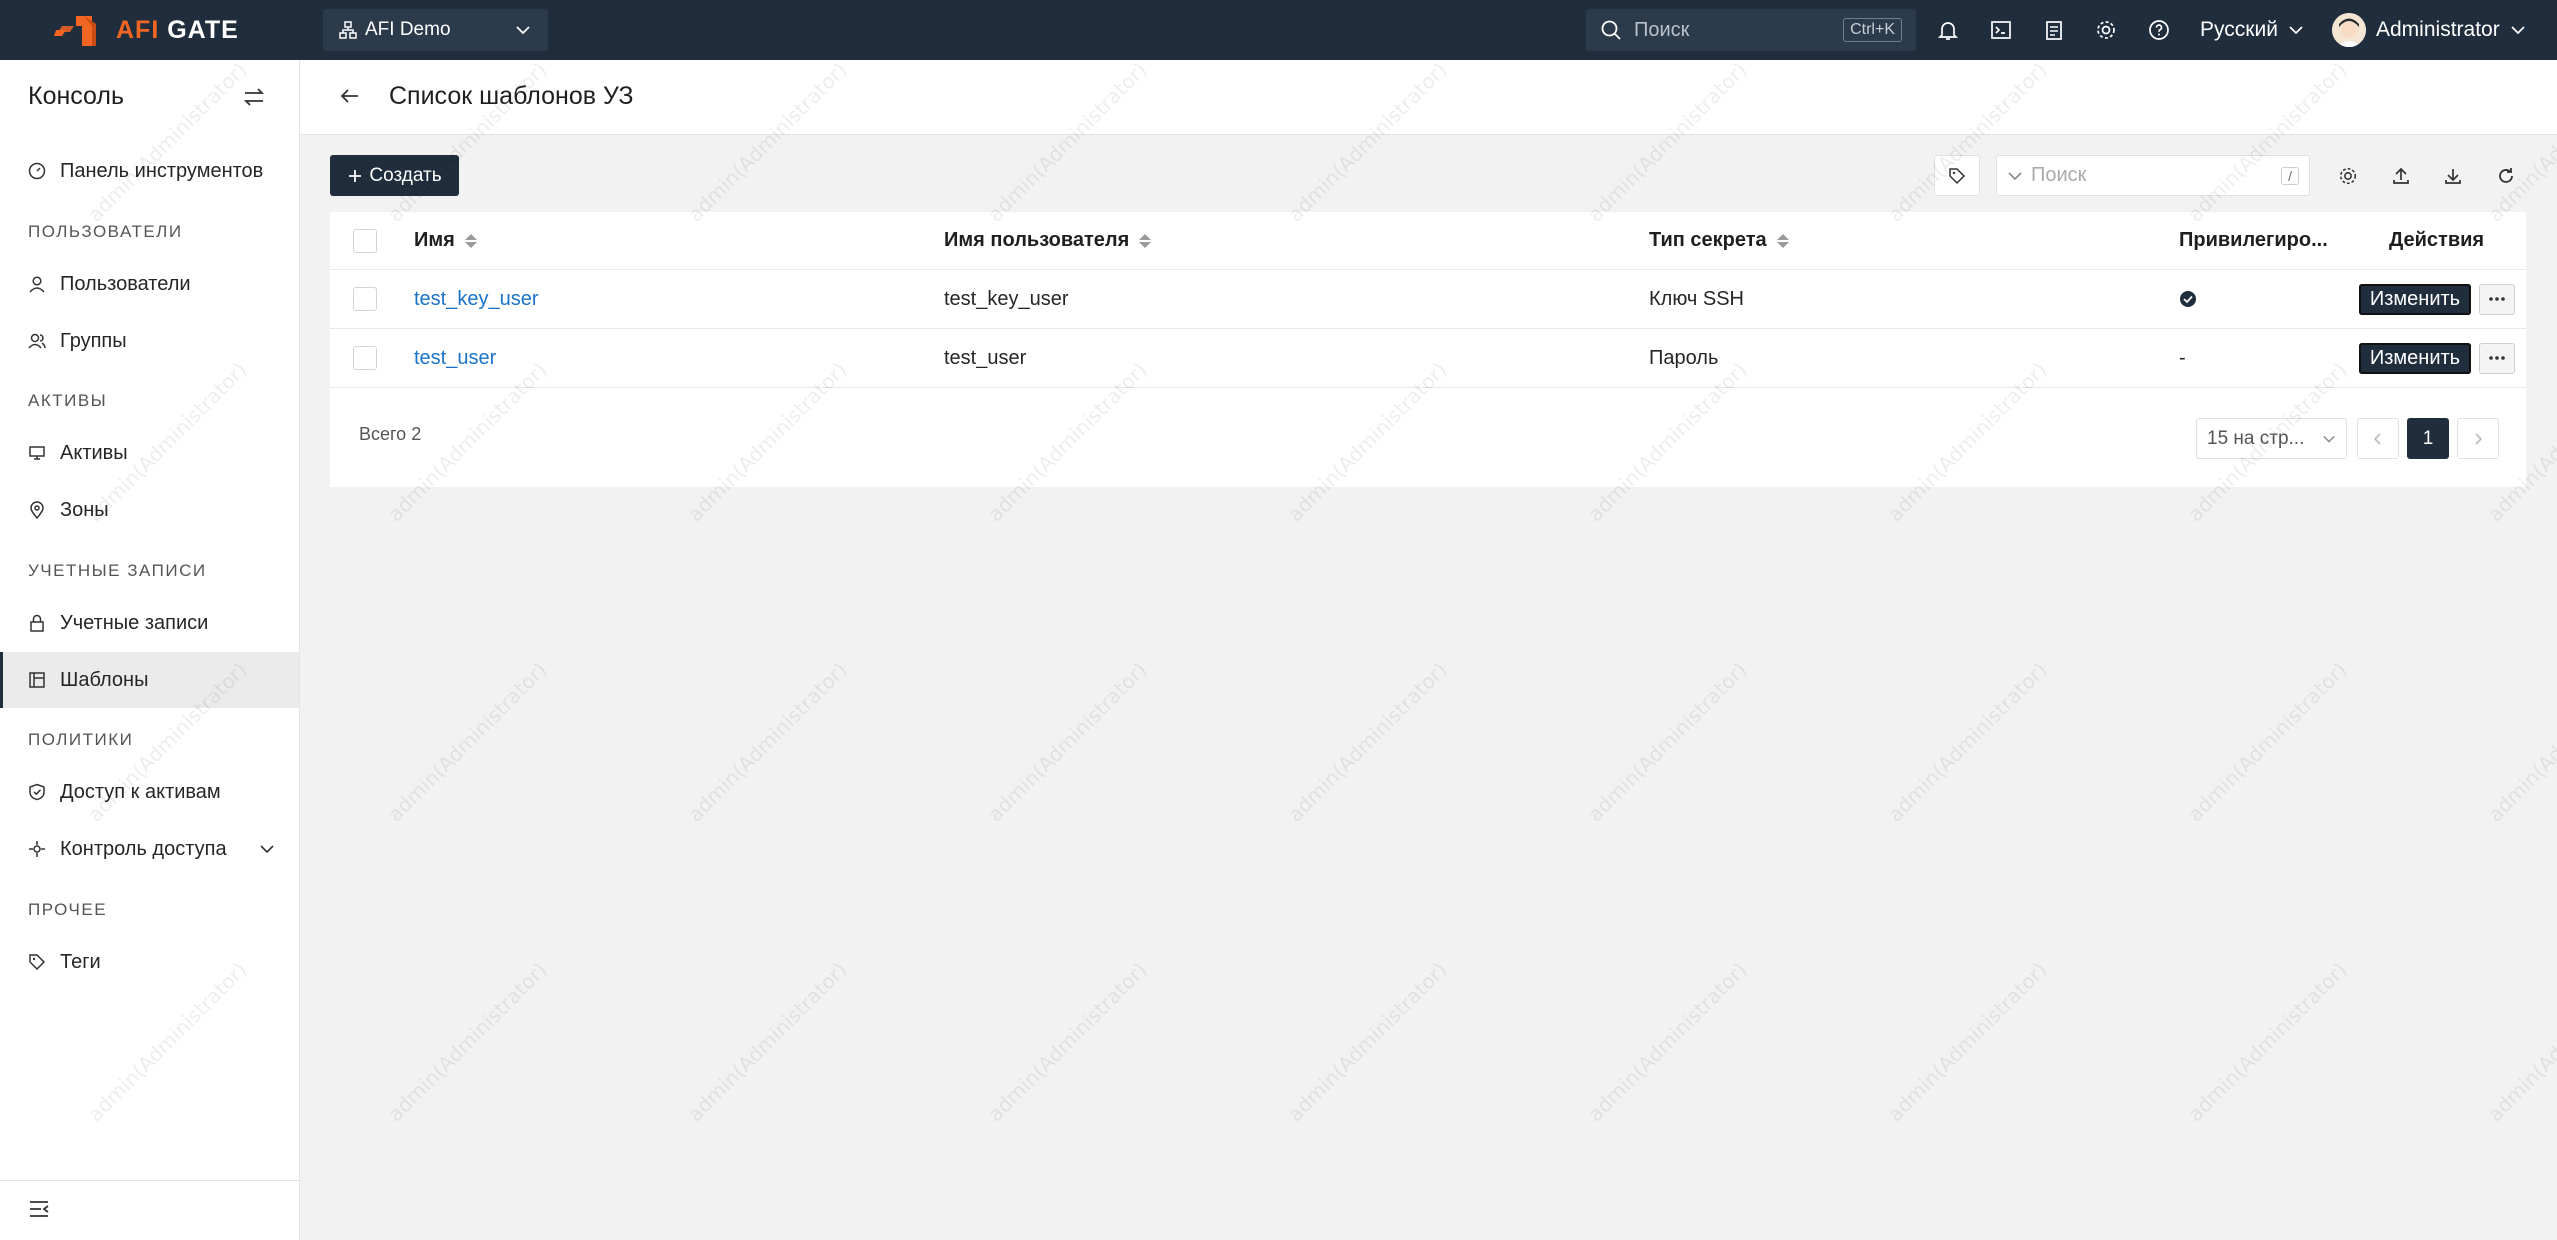  Describe the element at coordinates (2453, 176) in the screenshot. I see `import-download-icon` at that location.